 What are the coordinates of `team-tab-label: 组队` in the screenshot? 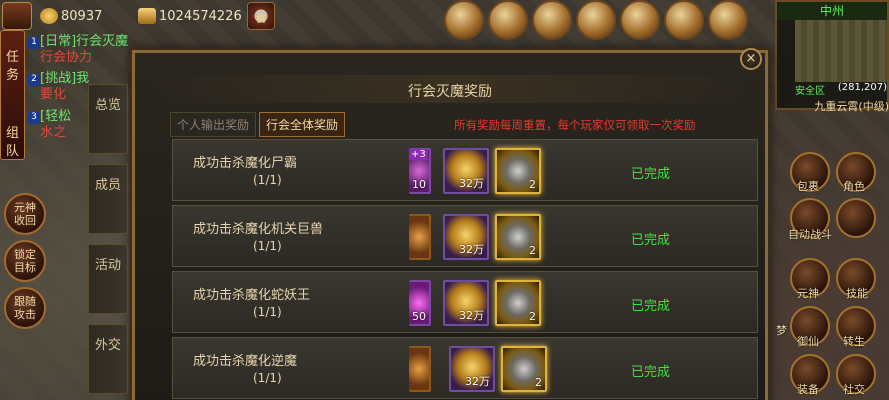 It's located at (12, 142).